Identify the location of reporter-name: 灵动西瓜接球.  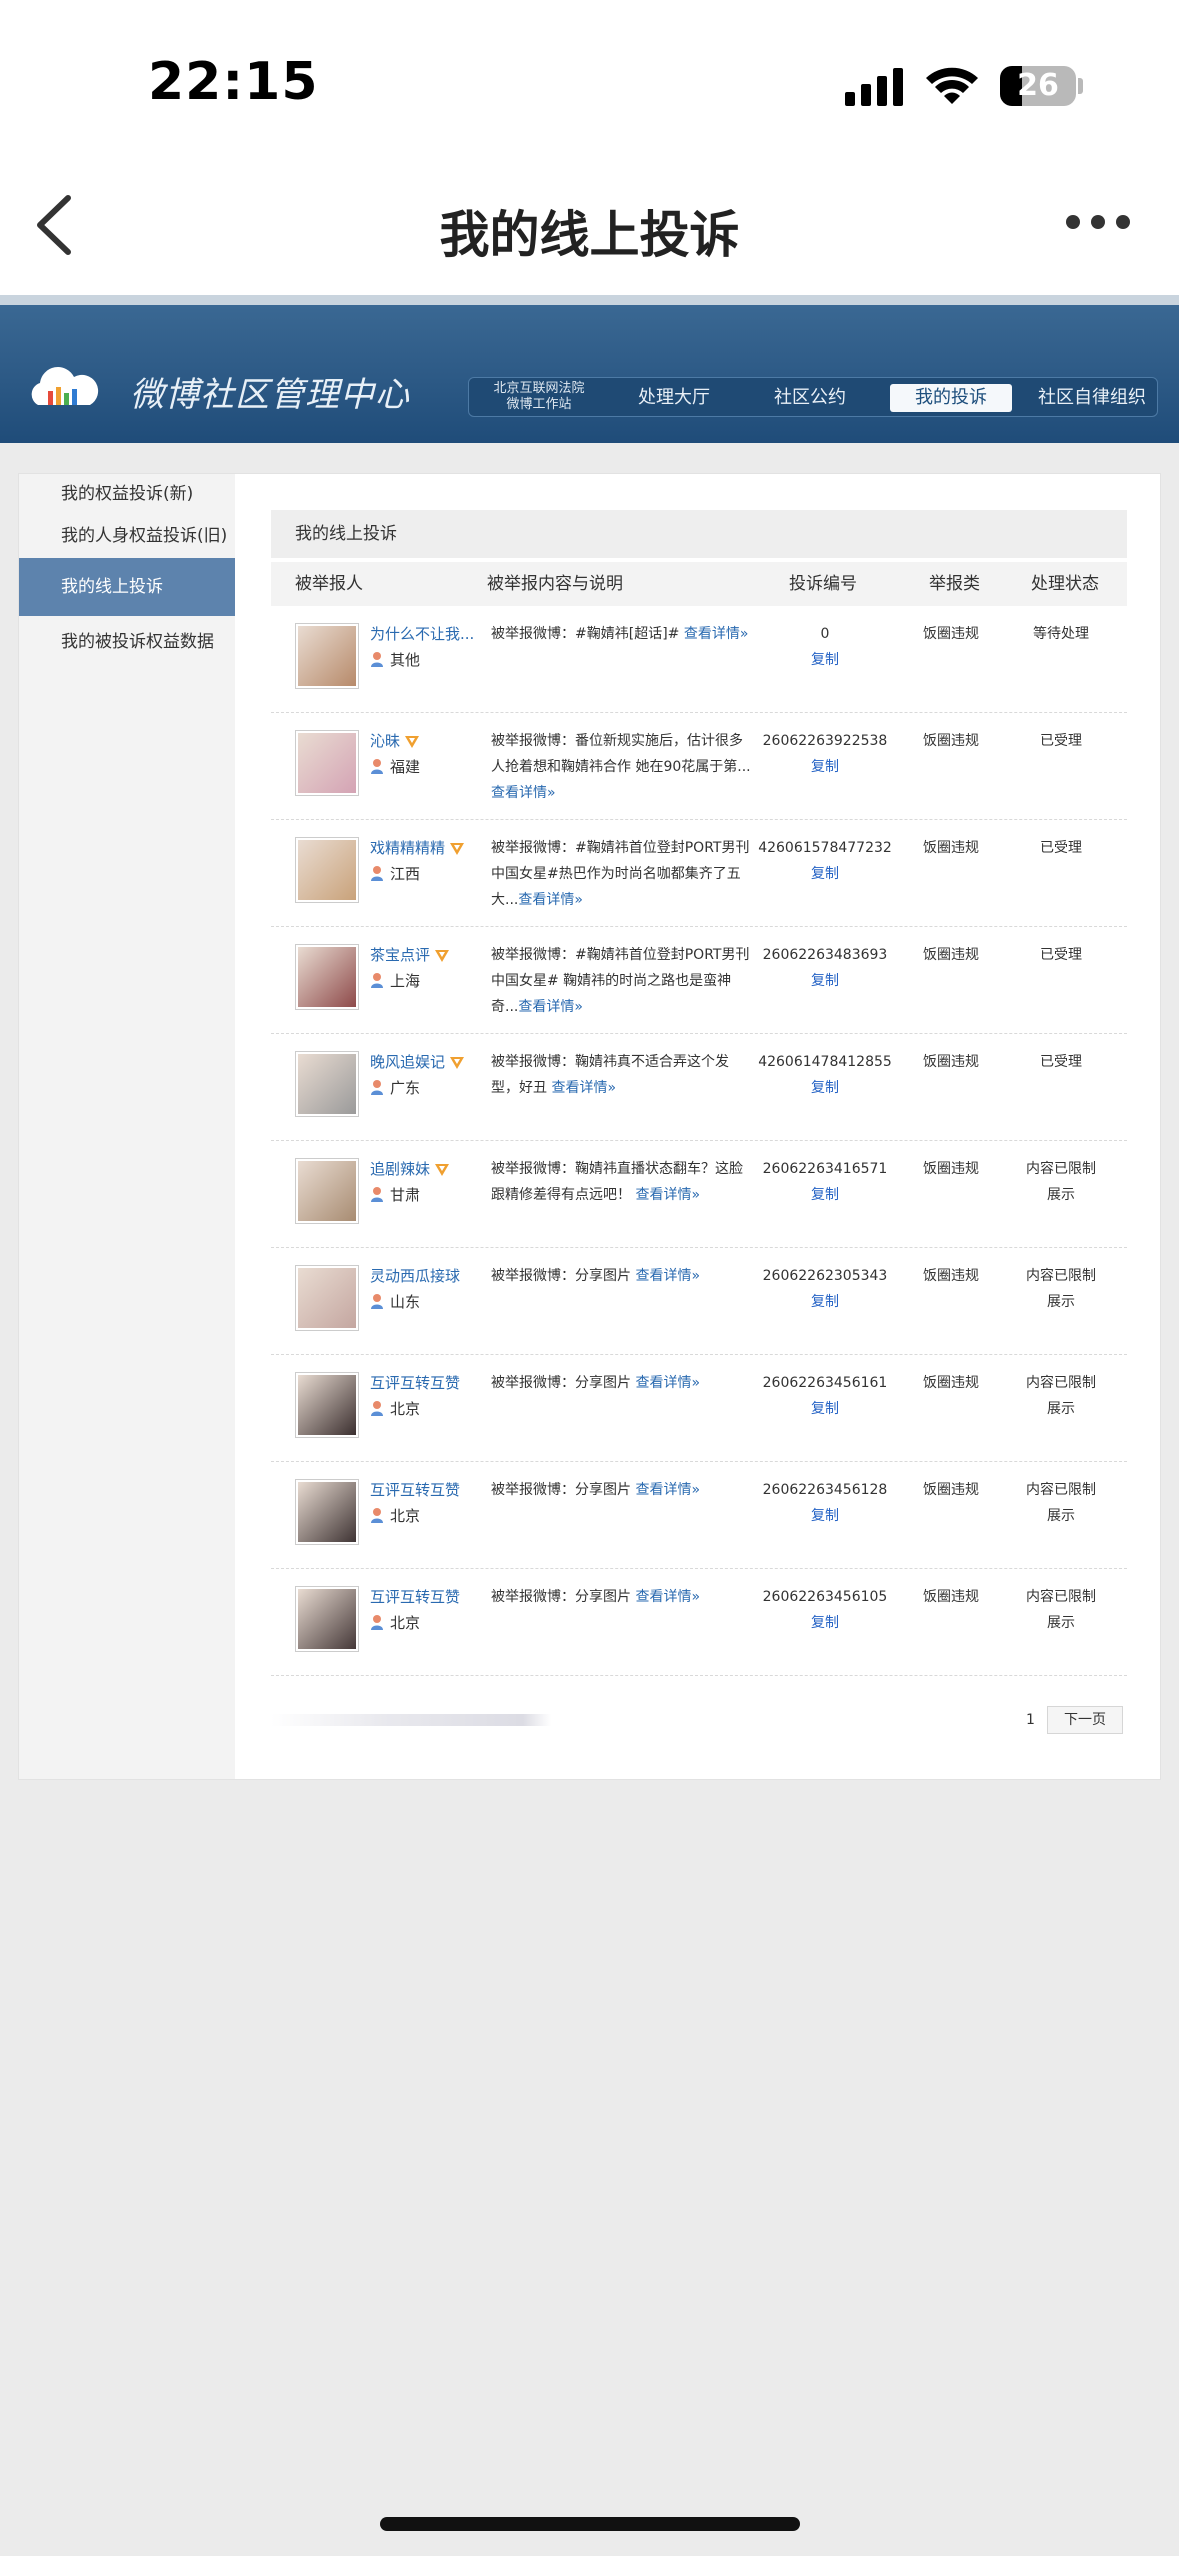
(415, 1275).